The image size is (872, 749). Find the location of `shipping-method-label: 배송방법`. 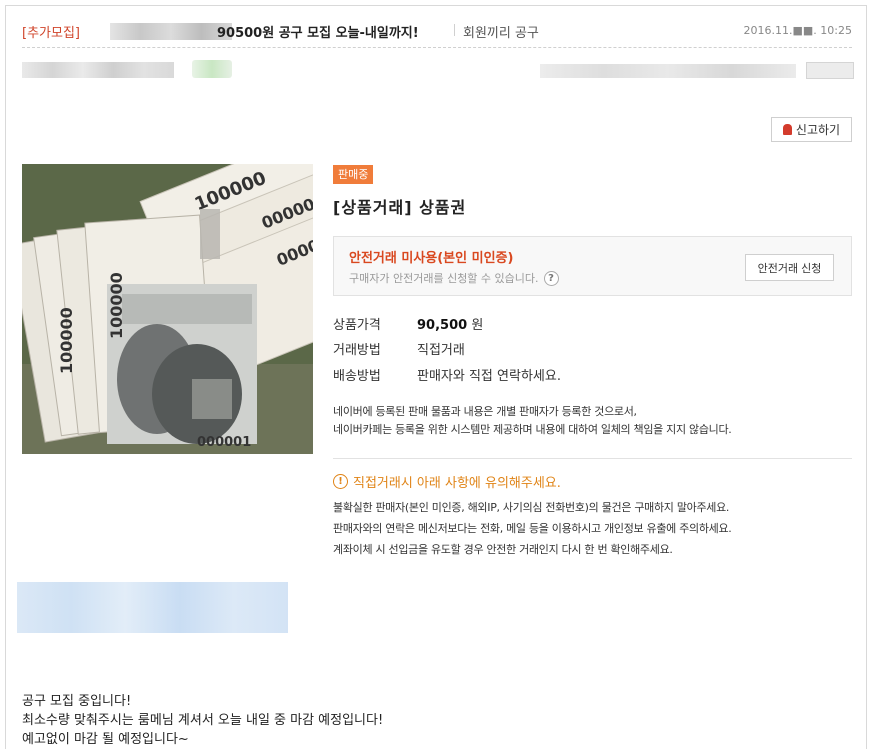

shipping-method-label: 배송방법 is located at coordinates (357, 376).